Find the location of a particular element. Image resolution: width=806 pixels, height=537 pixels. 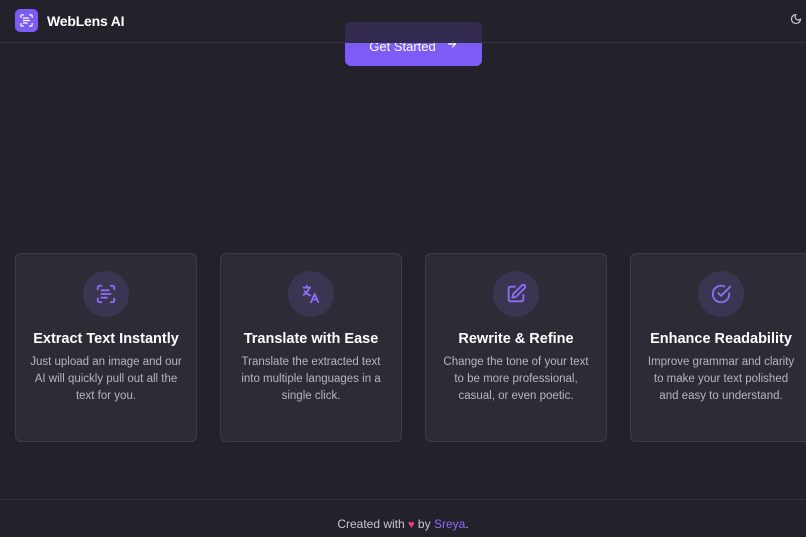

feature-title: Extract Text Instantly is located at coordinates (106, 339).